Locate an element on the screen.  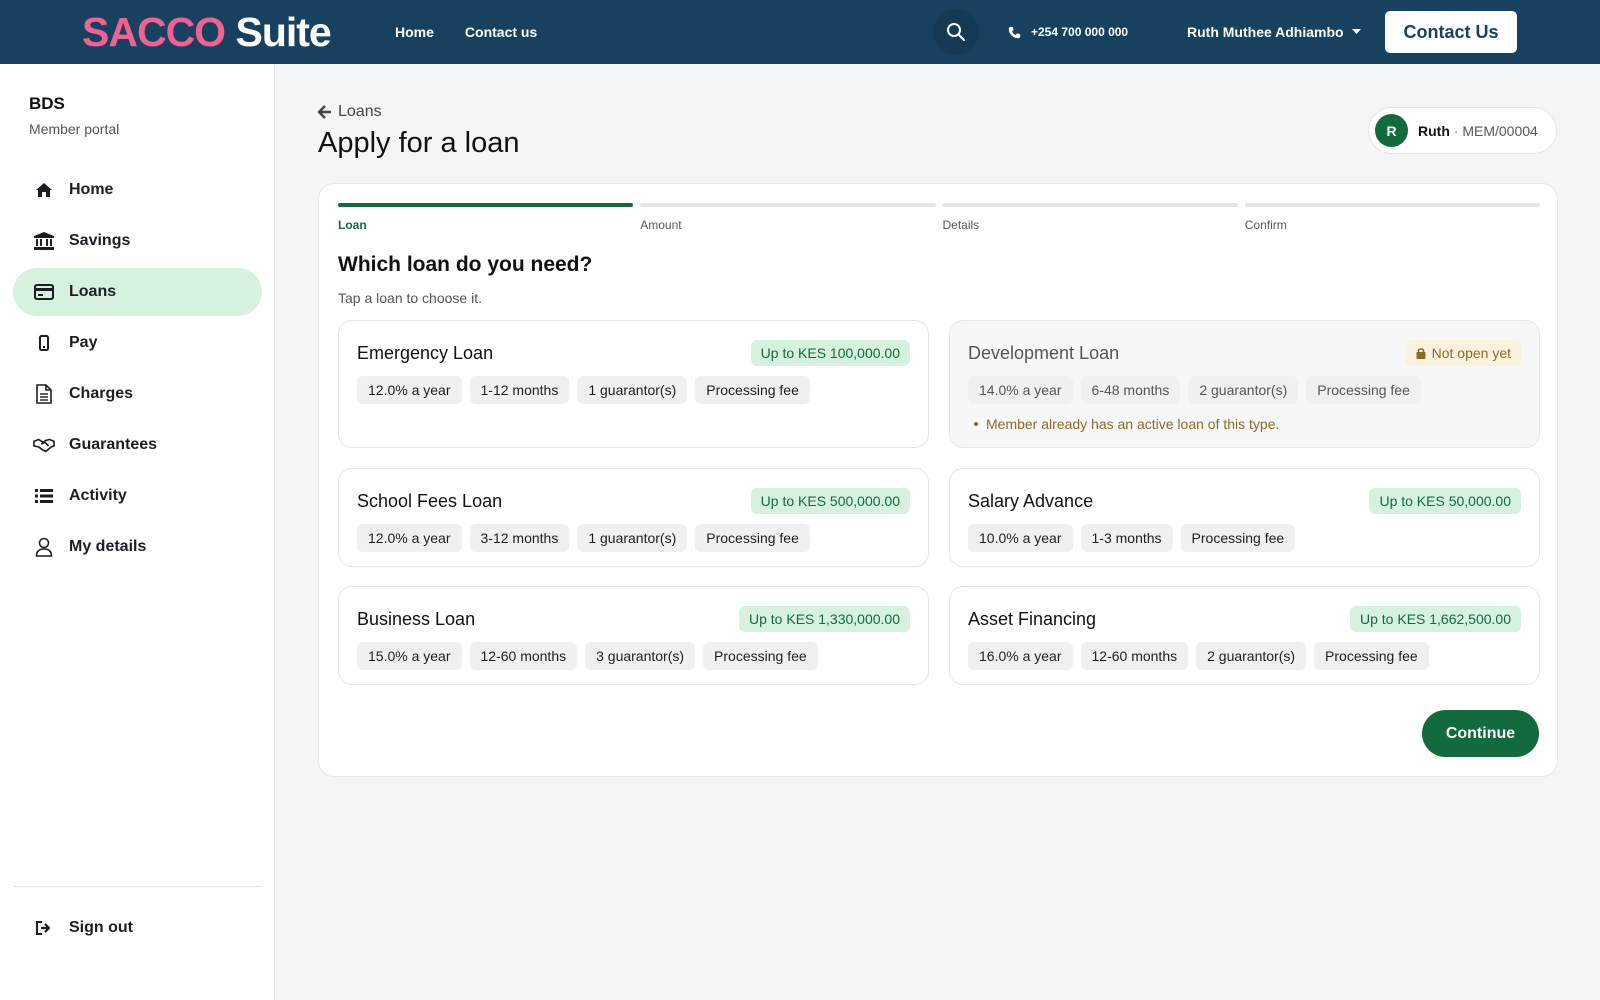
sidebar-item-label: Activity is located at coordinates (98, 495).